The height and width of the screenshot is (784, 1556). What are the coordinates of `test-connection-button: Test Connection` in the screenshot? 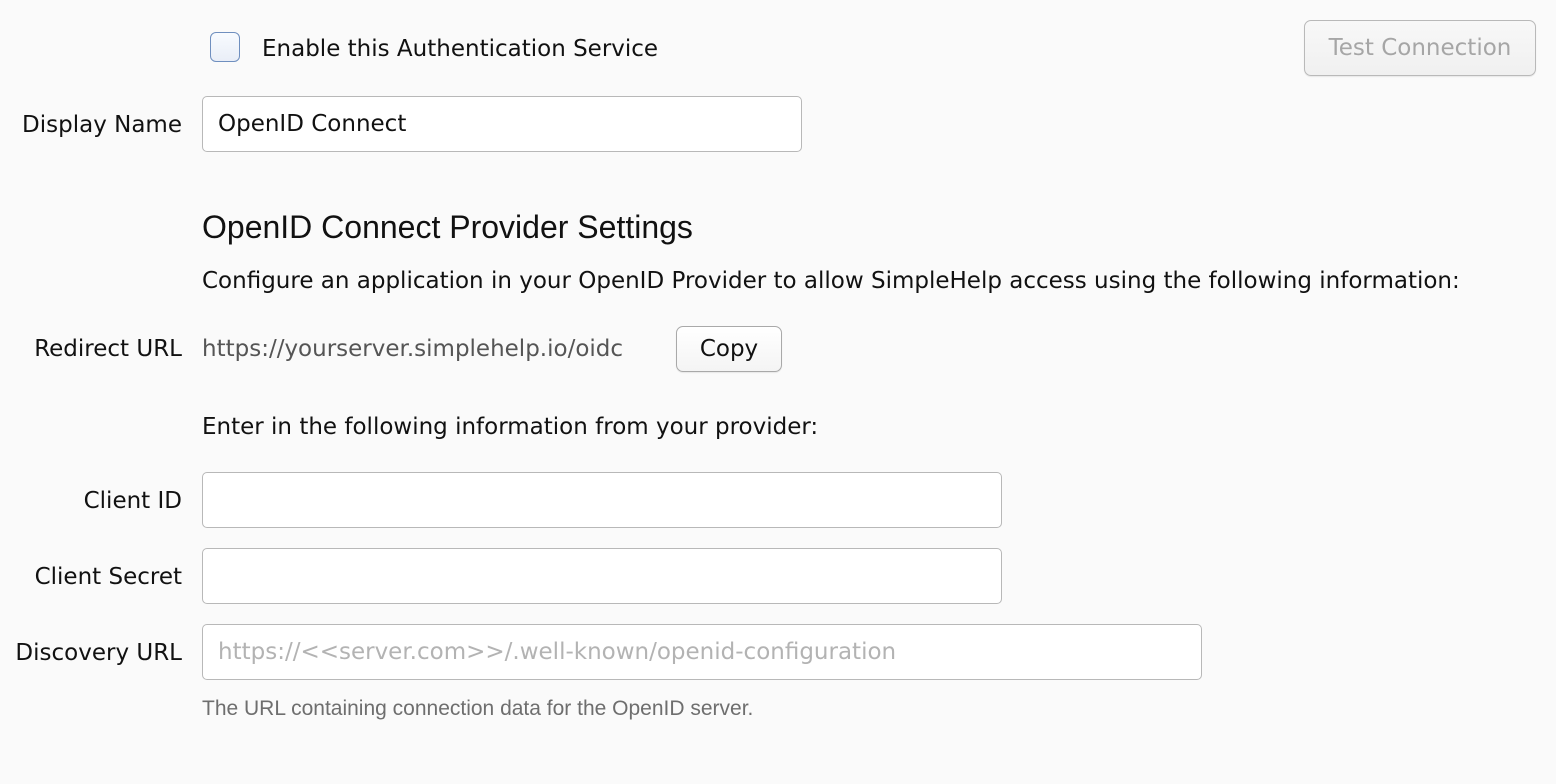 It's located at (1420, 48).